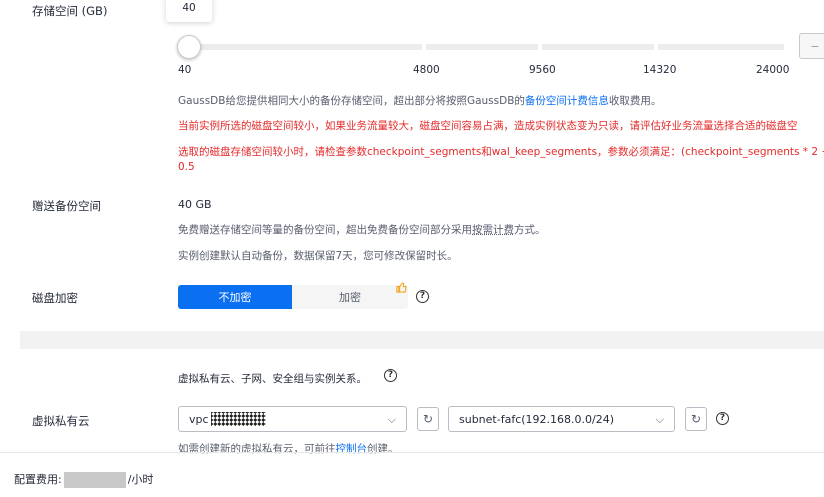 The width and height of the screenshot is (824, 497). I want to click on thumbs-up-icon, so click(401, 289).